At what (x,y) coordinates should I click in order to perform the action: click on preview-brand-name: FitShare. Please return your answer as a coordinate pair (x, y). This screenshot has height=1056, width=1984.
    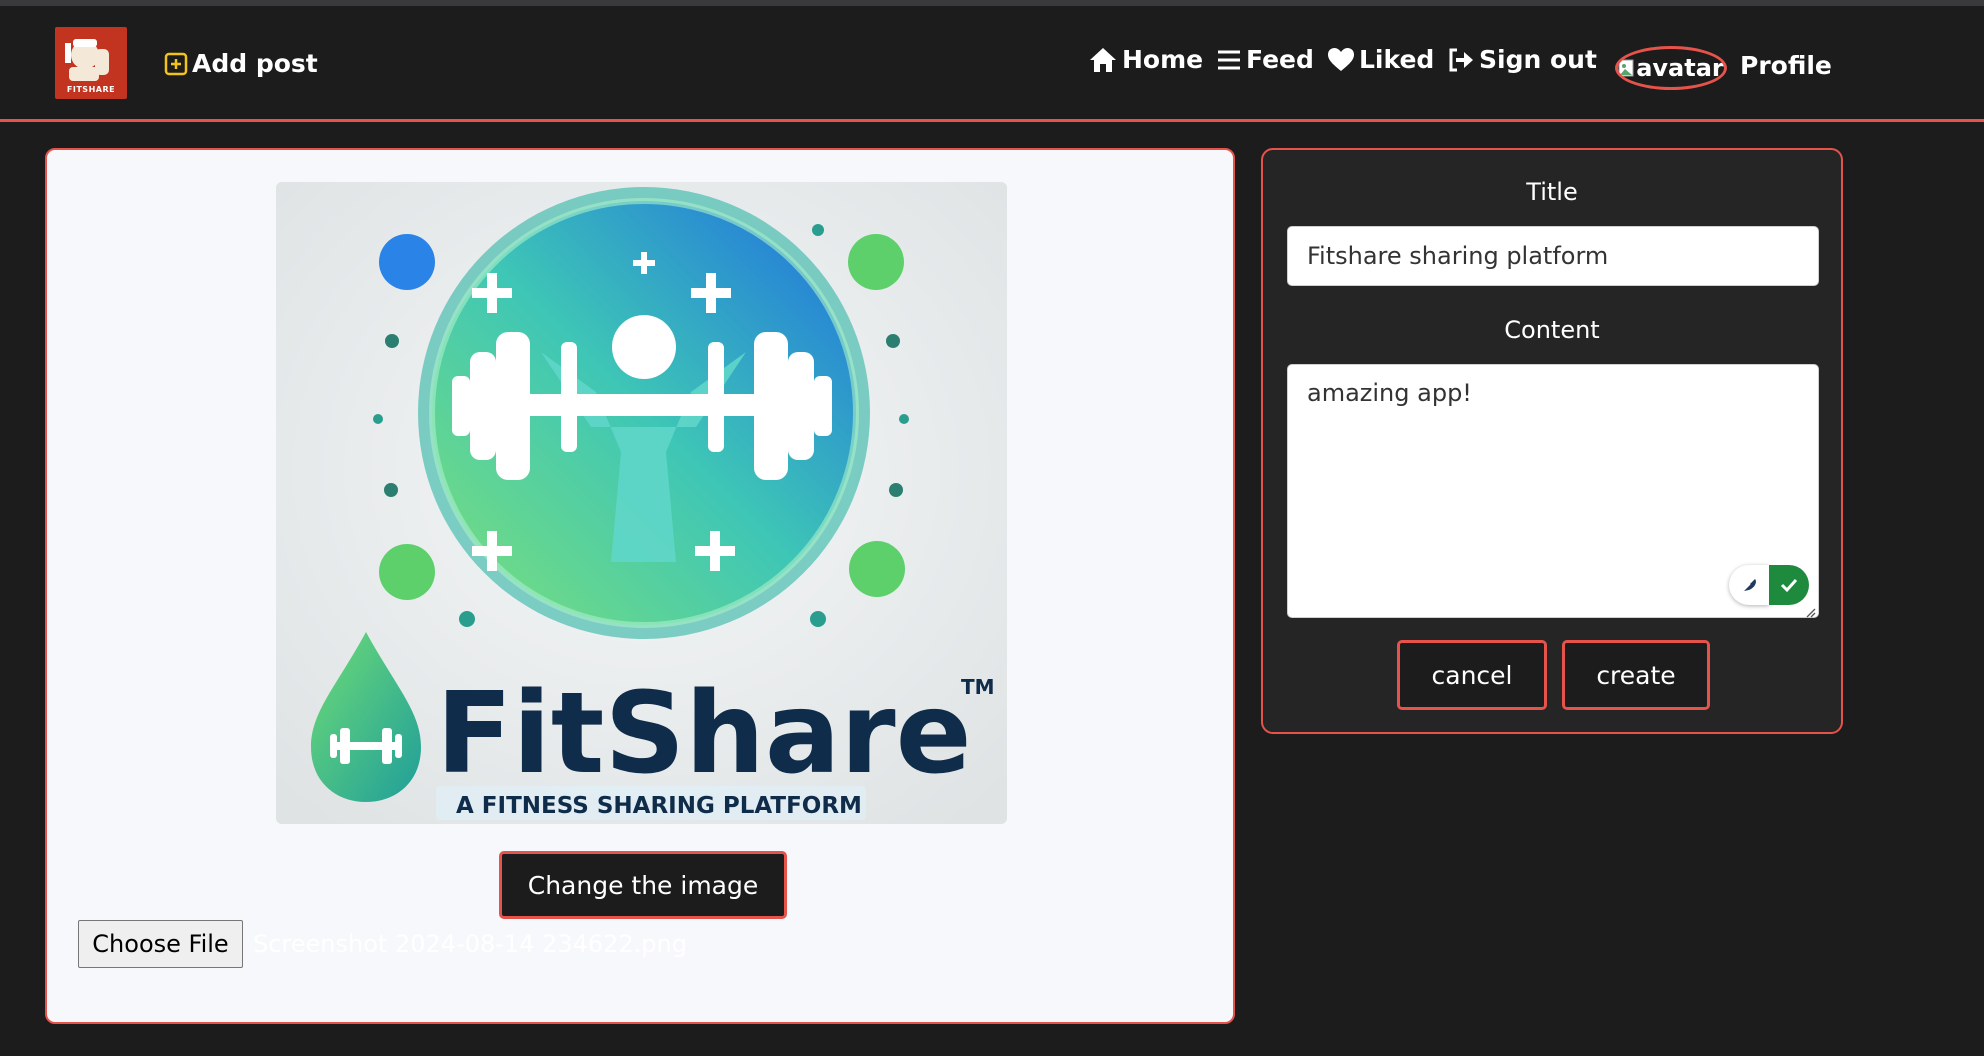
    Looking at the image, I should click on (704, 734).